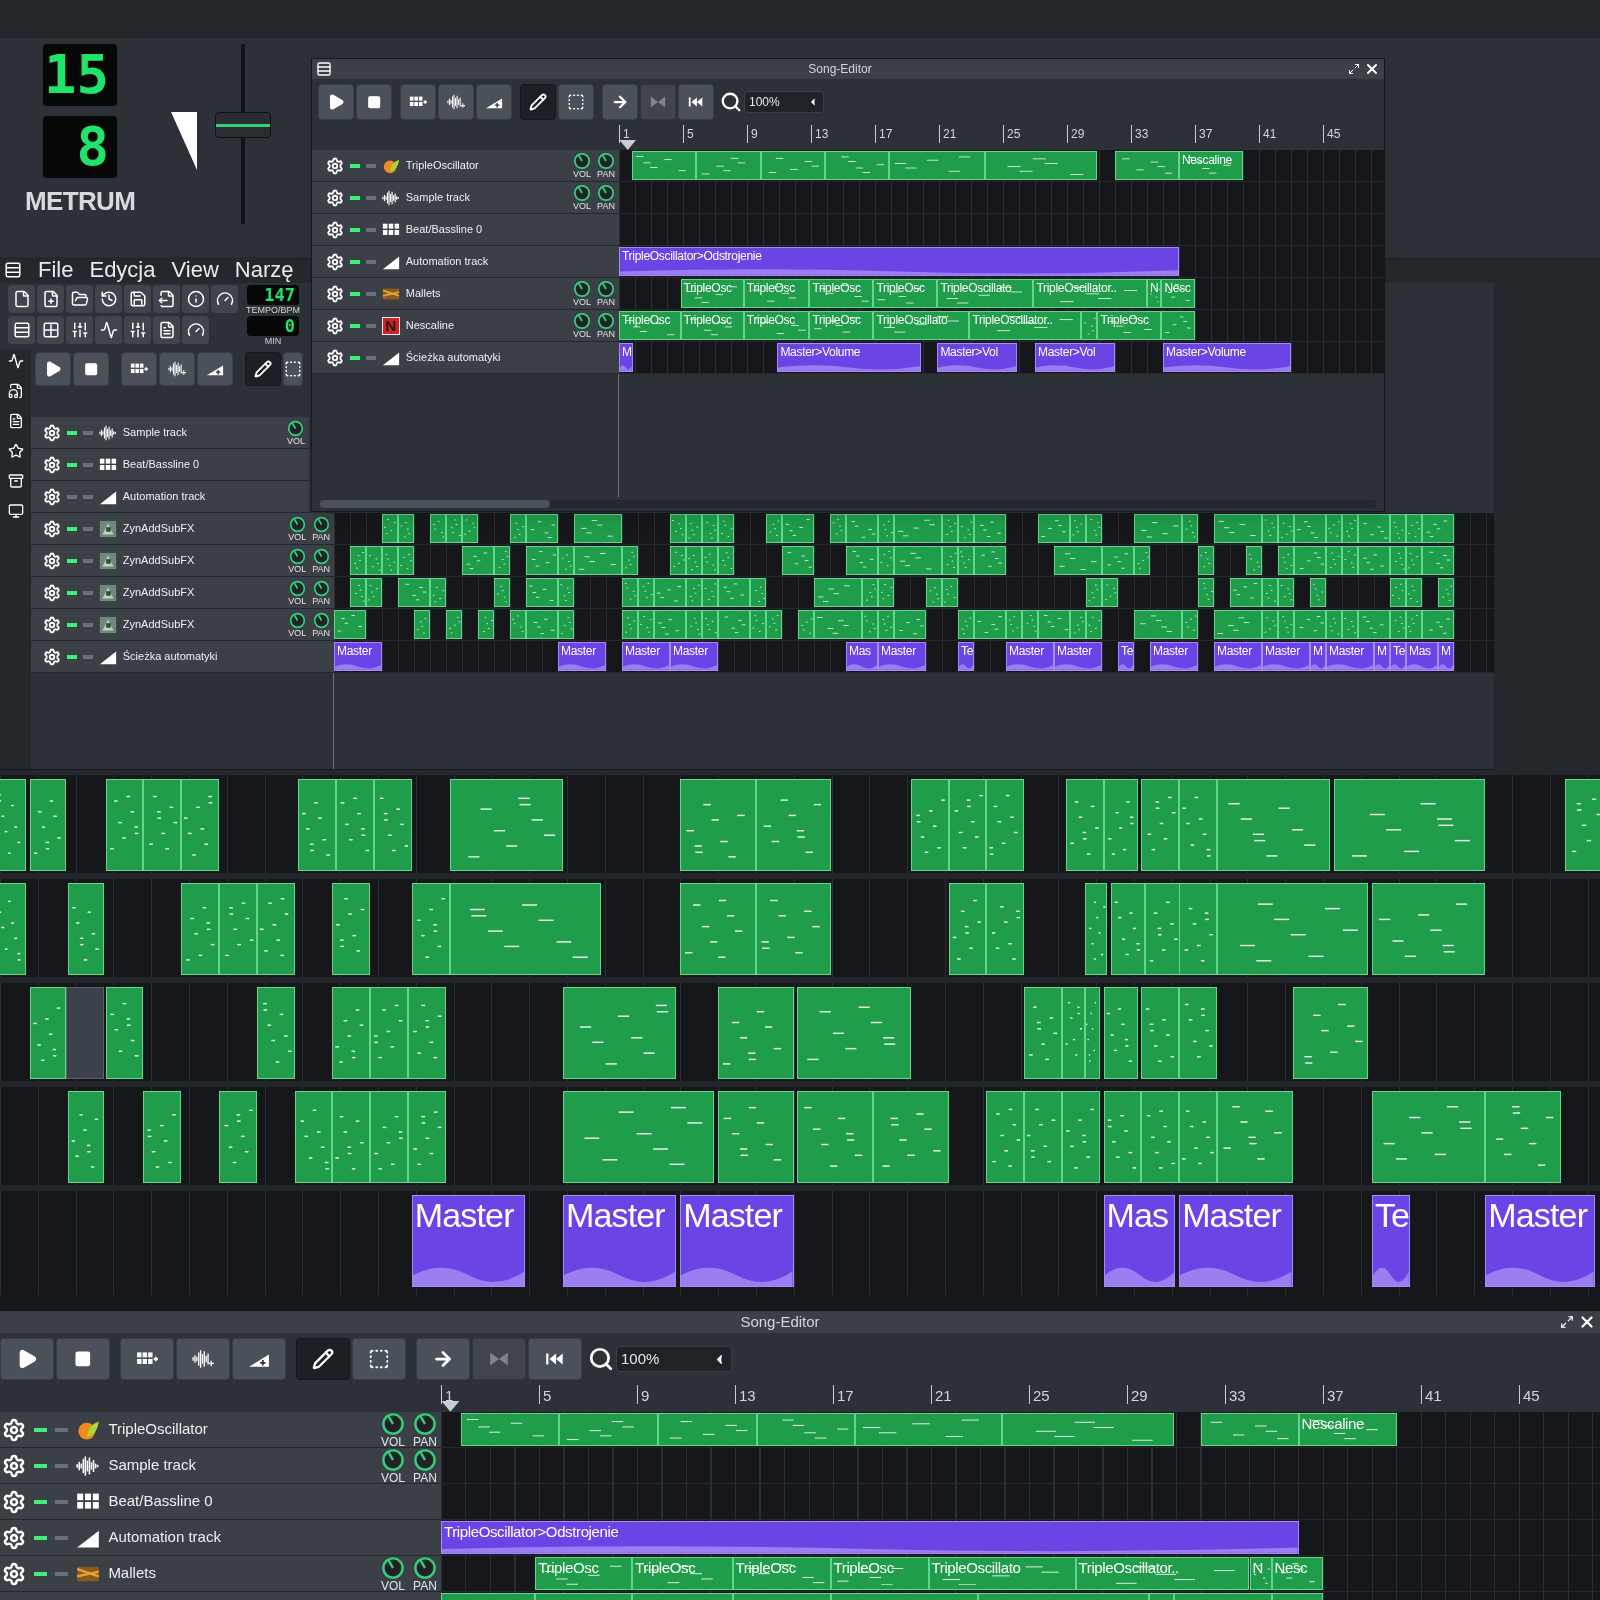  Describe the element at coordinates (158, 1429) in the screenshot. I see `track-name: TripleOscillator` at that location.